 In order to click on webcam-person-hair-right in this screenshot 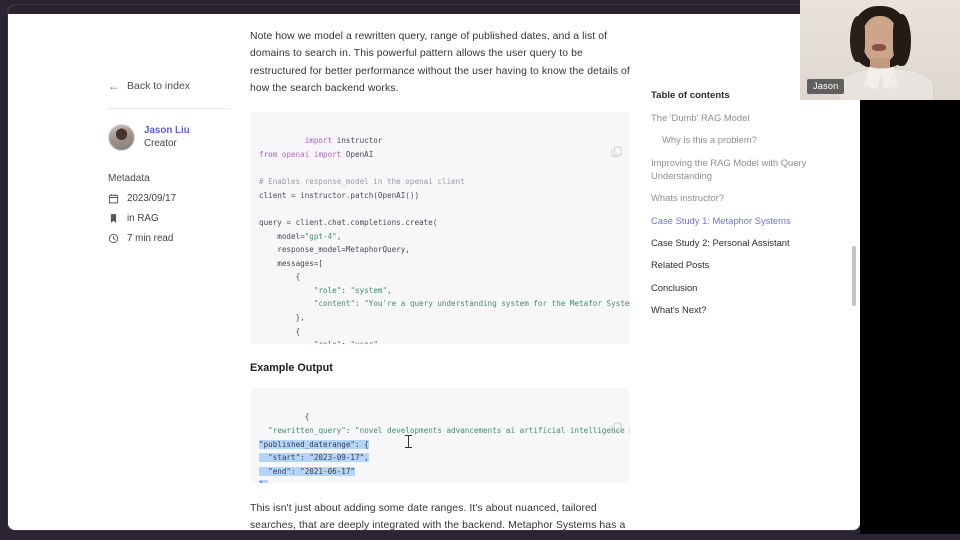, I will do `click(902, 40)`.